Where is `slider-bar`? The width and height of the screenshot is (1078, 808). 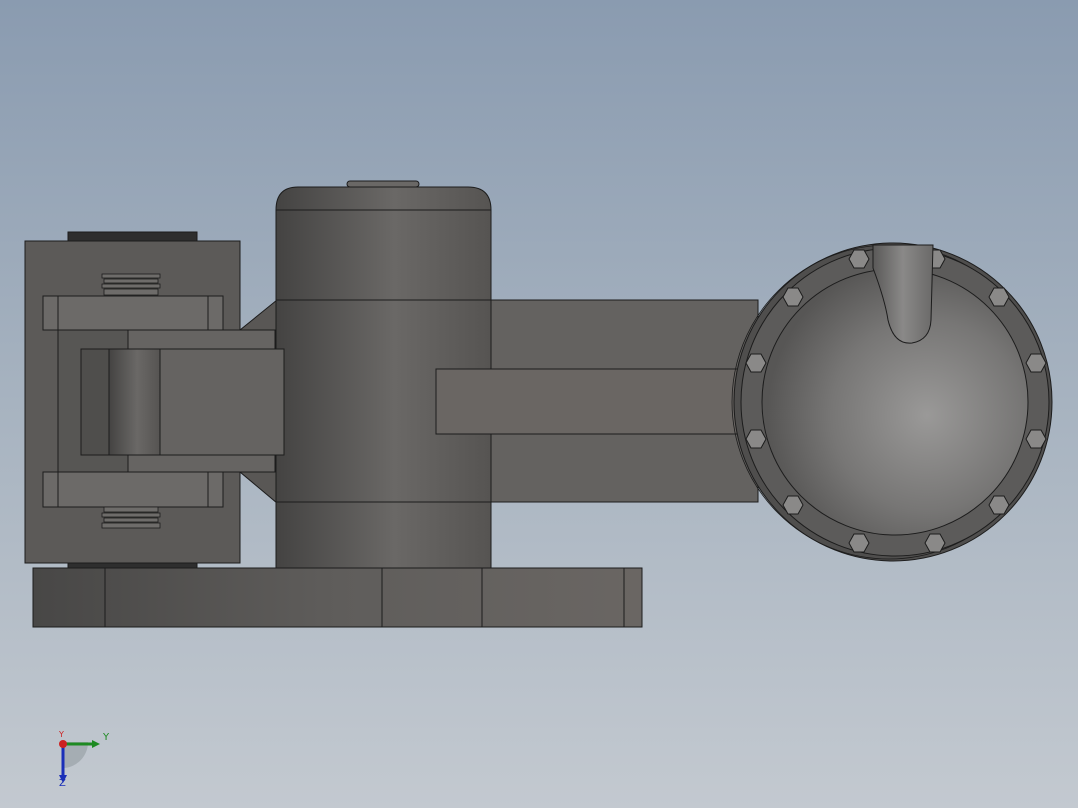
slider-bar is located at coordinates (597, 401).